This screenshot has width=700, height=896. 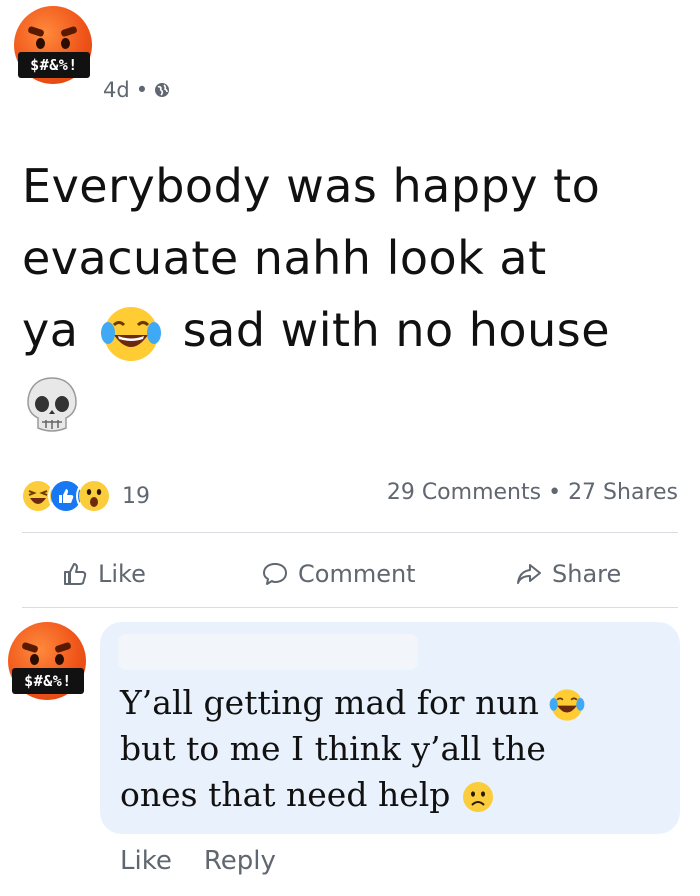 What do you see at coordinates (162, 90) in the screenshot?
I see `globe-icon` at bounding box center [162, 90].